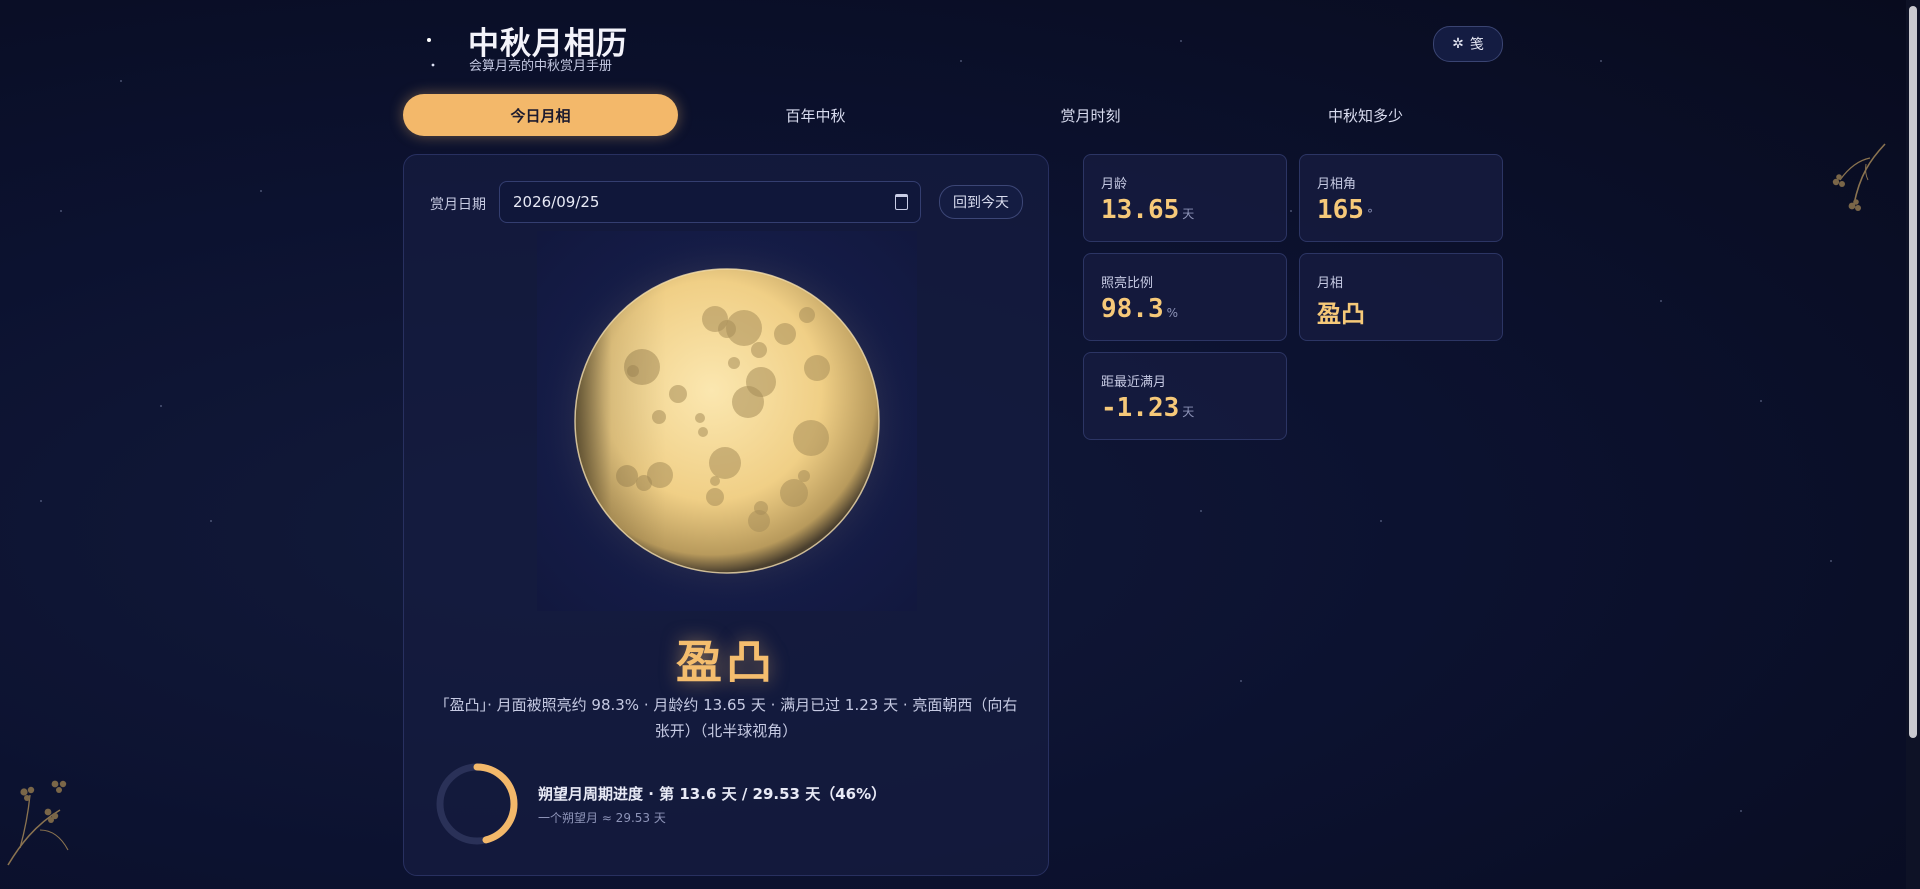 The height and width of the screenshot is (889, 1920). Describe the element at coordinates (1458, 44) in the screenshot. I see `sparkle-icon: ✲` at that location.